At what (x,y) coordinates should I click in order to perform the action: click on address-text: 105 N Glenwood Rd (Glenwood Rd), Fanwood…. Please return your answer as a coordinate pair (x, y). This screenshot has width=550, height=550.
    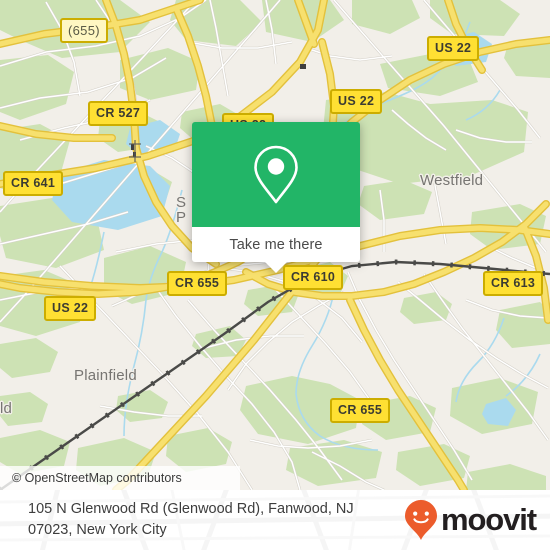
    Looking at the image, I should click on (191, 520).